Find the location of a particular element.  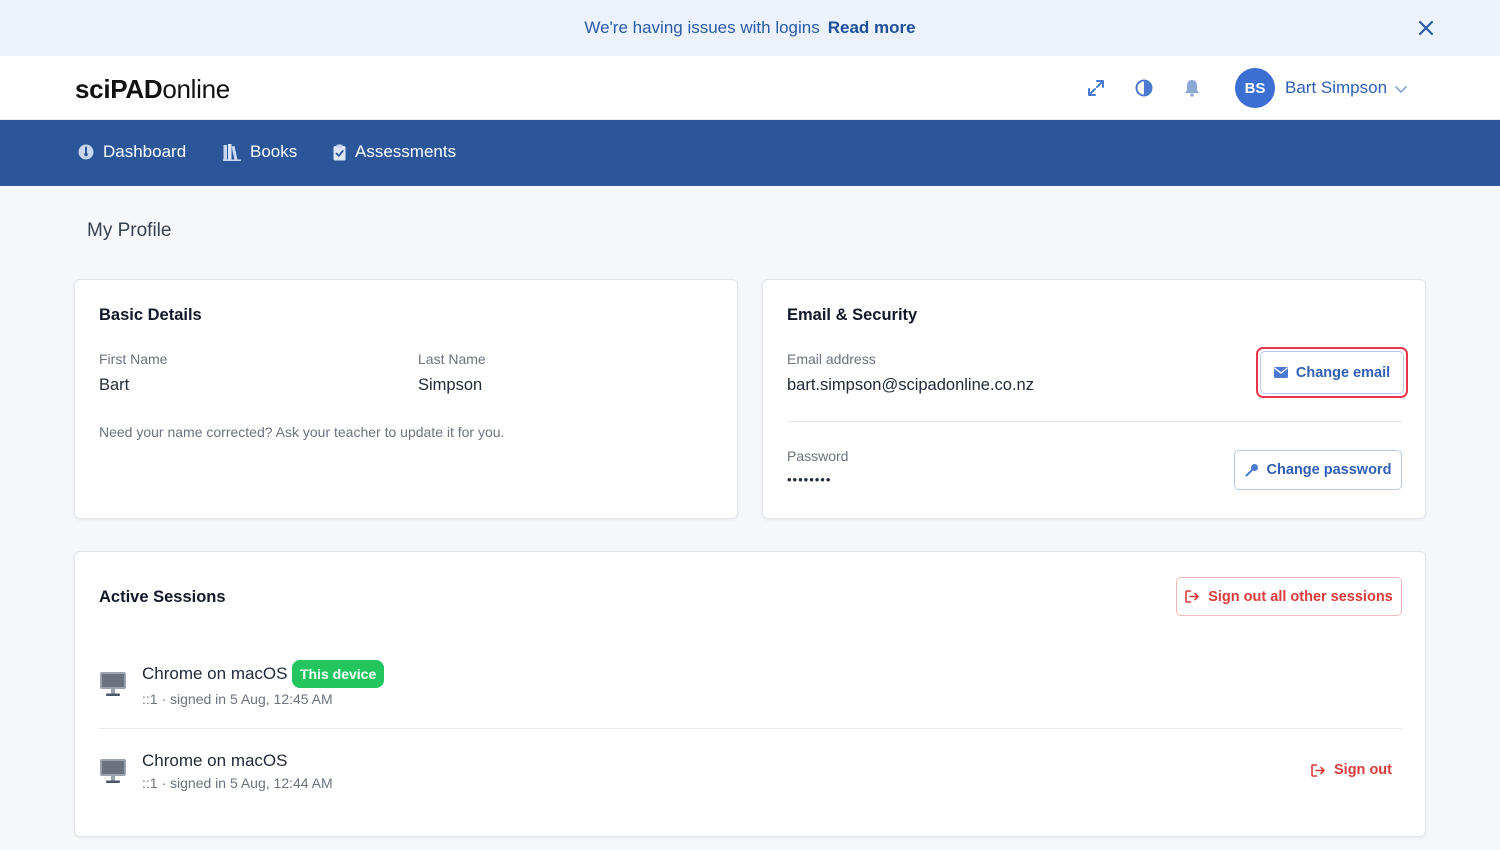

session-meta: ::1 · signed in 5 Aug, 12:45 AM is located at coordinates (237, 699).